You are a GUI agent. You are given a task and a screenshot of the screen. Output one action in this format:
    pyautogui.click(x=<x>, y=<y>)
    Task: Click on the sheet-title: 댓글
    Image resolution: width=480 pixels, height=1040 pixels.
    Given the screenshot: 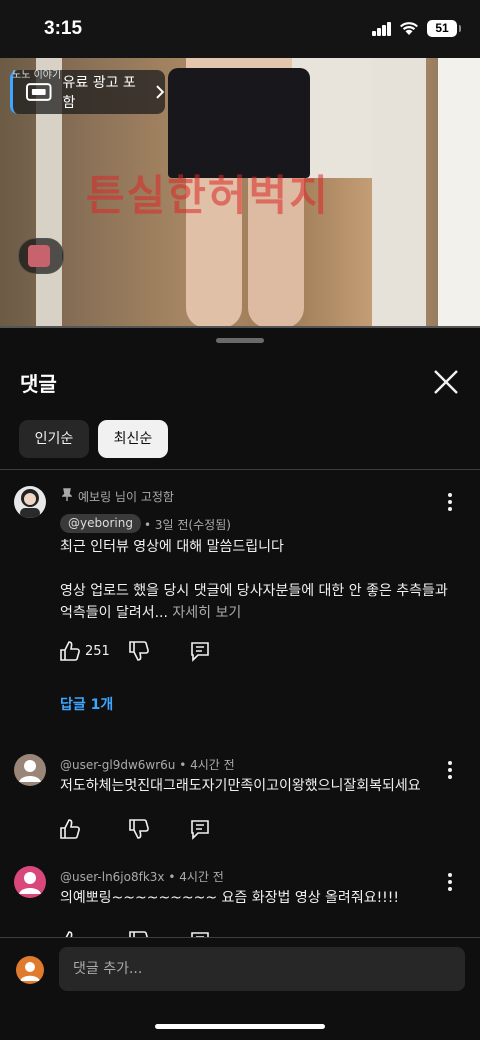 What is the action you would take?
    pyautogui.click(x=38, y=384)
    